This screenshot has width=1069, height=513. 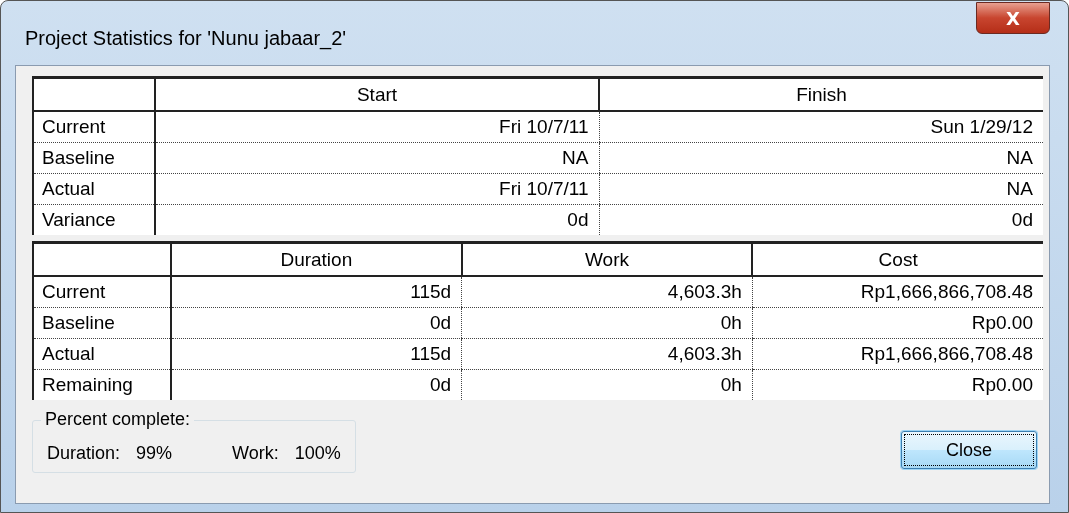 I want to click on group-title: Percent complete:, so click(x=118, y=419).